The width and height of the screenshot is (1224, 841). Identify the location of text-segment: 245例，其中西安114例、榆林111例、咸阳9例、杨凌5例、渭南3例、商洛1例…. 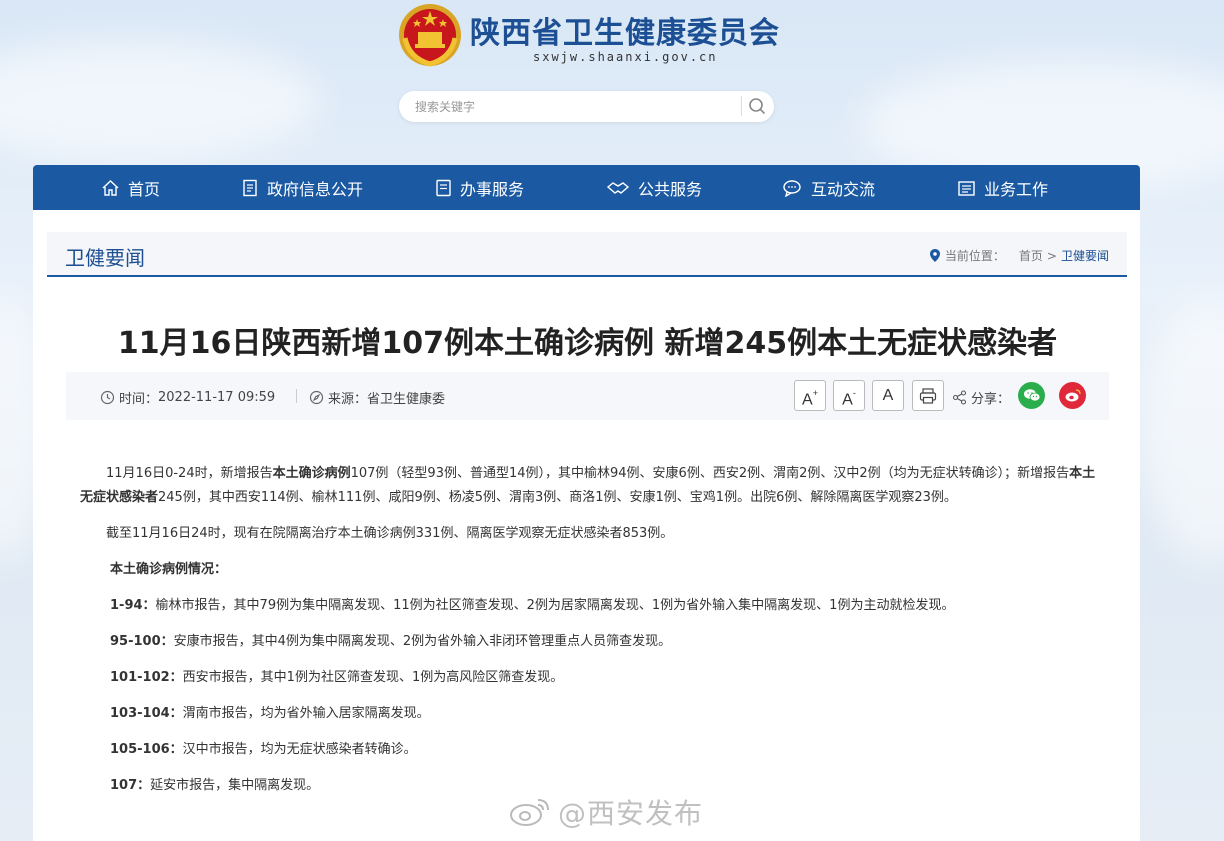
(557, 497).